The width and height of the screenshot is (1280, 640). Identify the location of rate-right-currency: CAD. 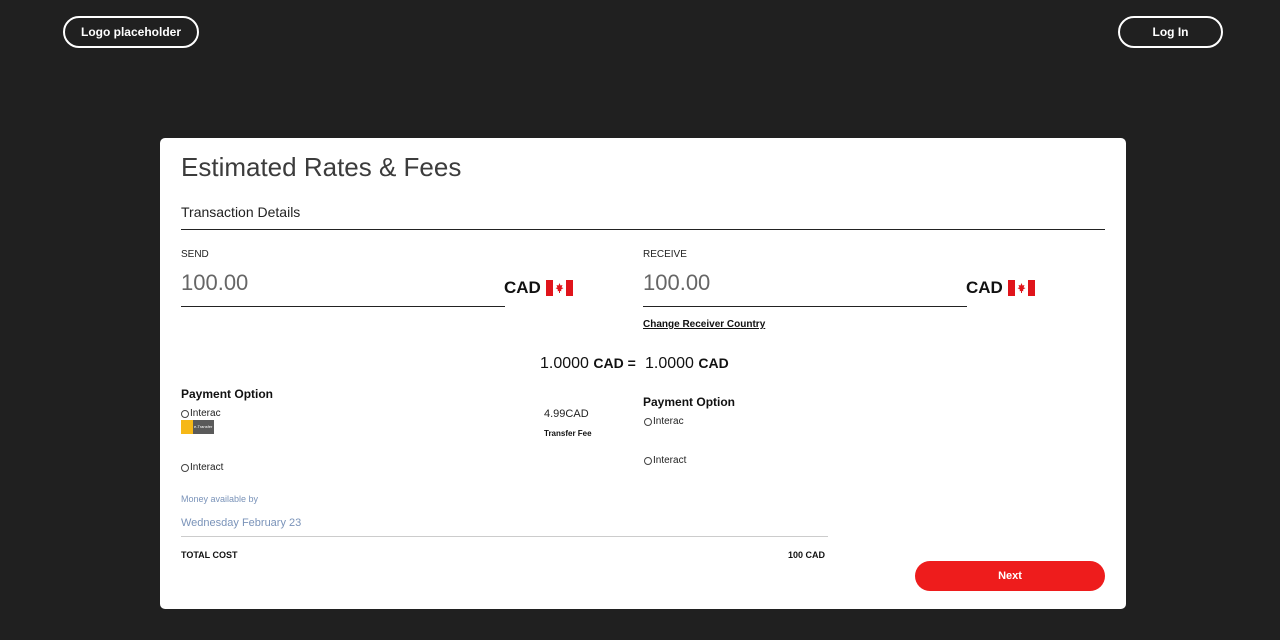
(713, 363).